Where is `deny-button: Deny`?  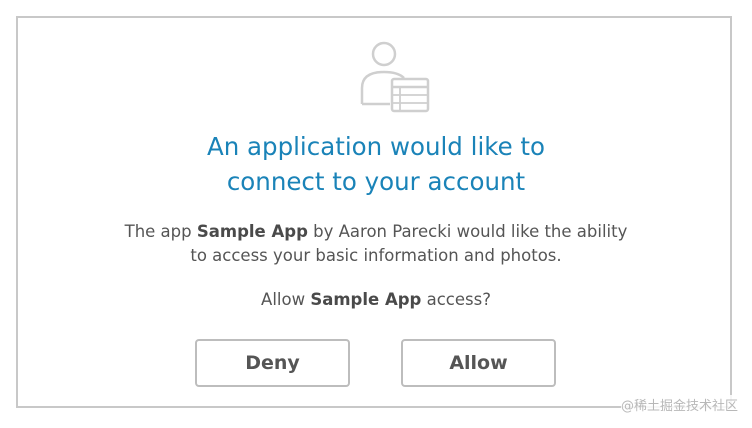 deny-button: Deny is located at coordinates (272, 363).